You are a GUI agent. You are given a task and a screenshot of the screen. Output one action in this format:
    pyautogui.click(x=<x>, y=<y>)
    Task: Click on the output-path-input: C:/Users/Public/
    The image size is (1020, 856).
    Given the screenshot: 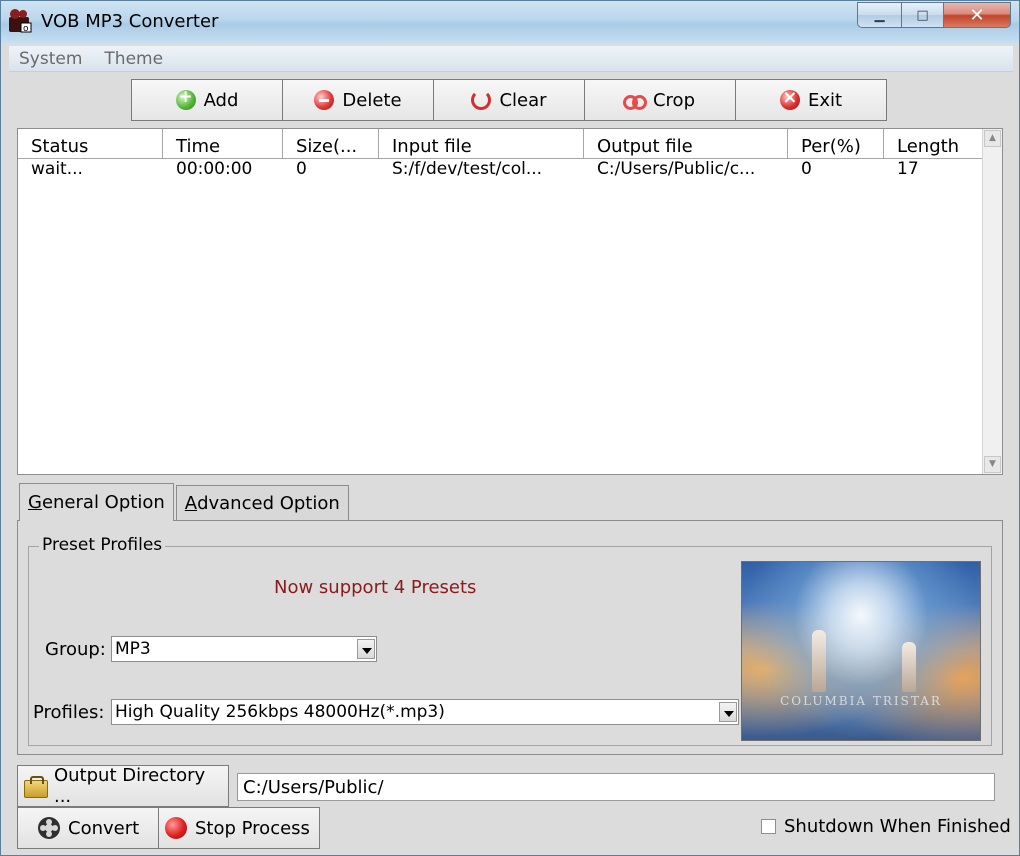 What is the action you would take?
    pyautogui.click(x=616, y=787)
    